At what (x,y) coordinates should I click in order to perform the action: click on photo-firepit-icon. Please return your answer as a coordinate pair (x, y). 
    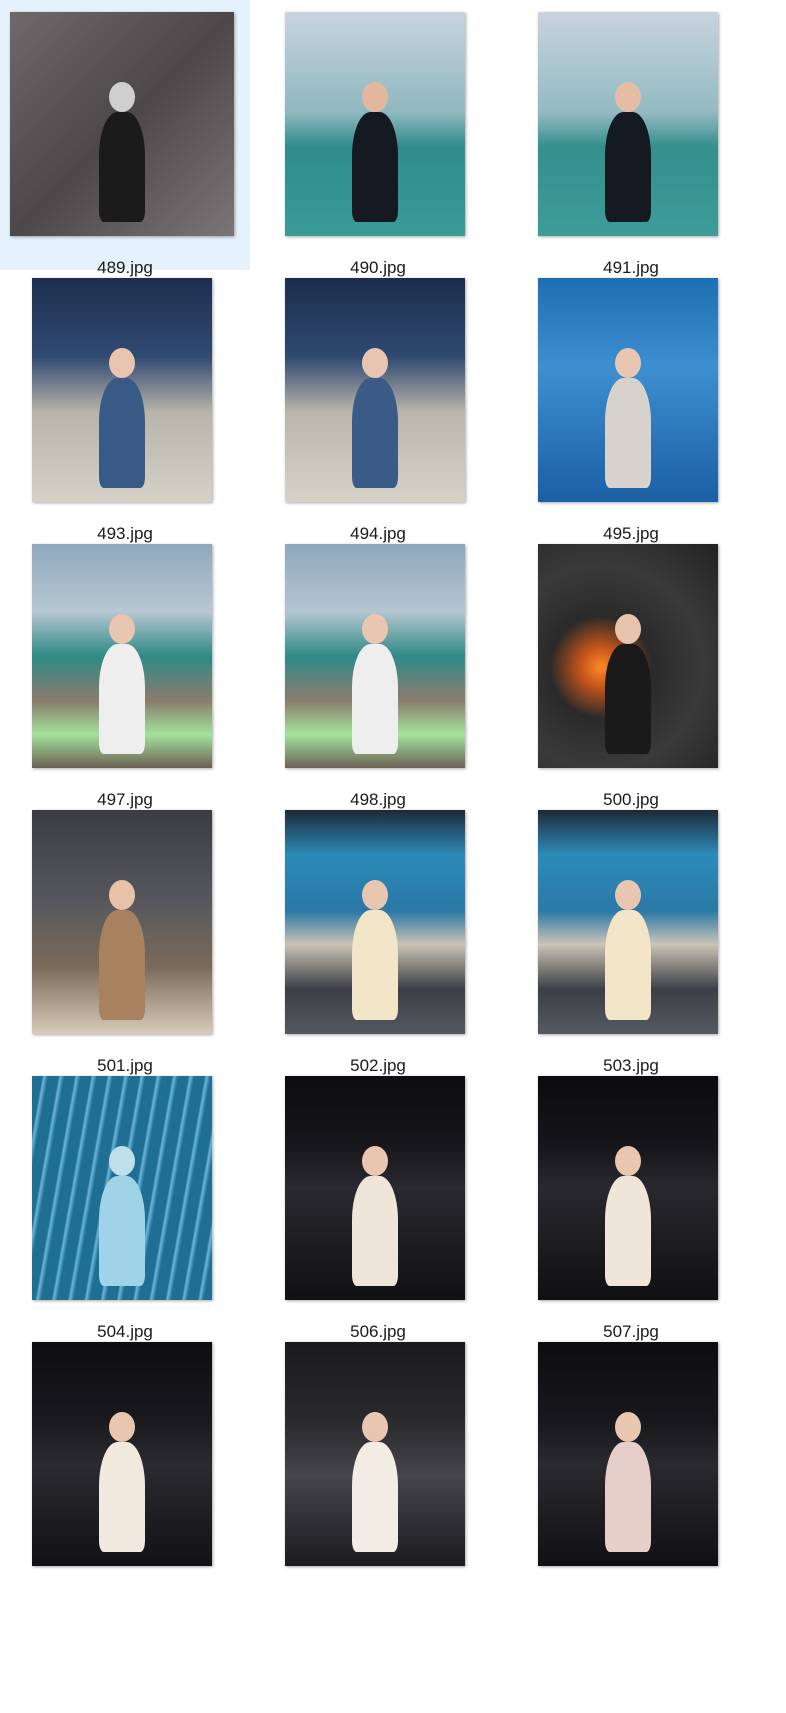
    Looking at the image, I should click on (628, 656).